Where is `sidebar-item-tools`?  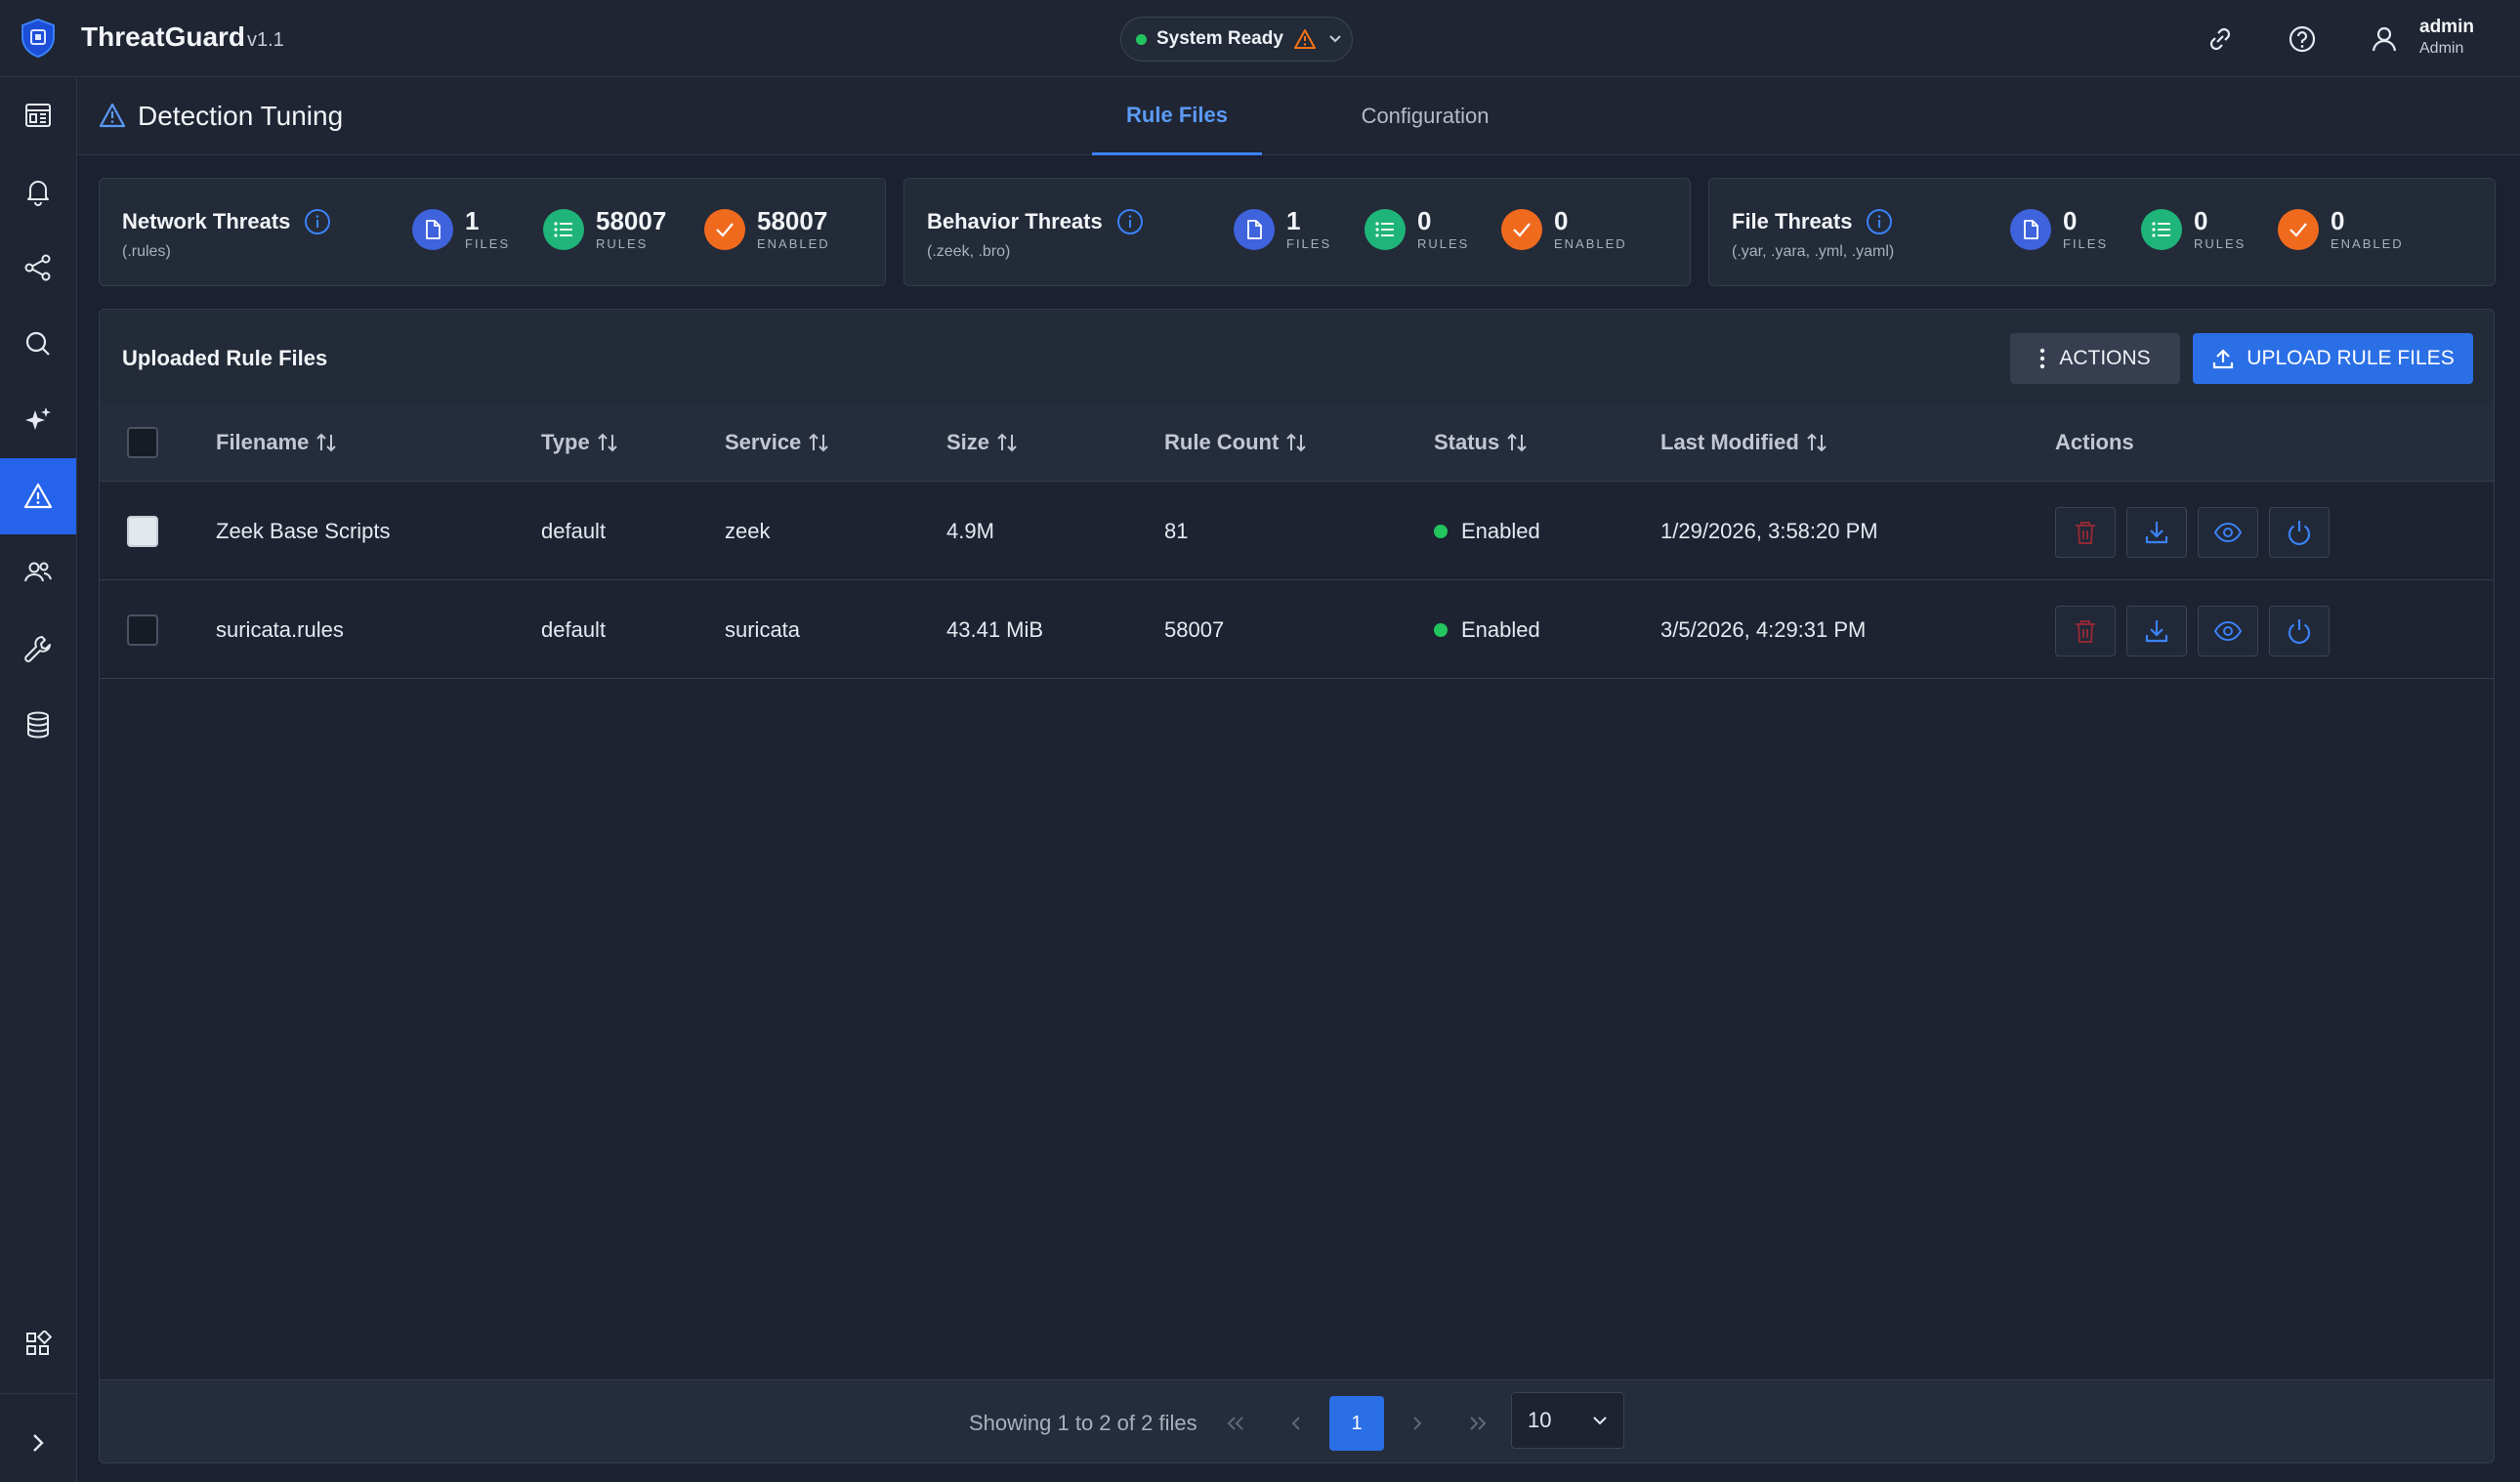
sidebar-item-tools is located at coordinates (38, 649).